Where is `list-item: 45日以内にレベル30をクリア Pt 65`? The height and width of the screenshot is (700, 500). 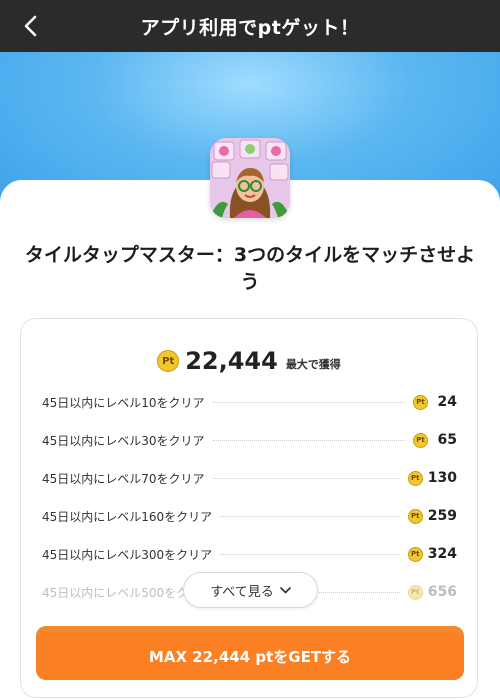 list-item: 45日以内にレベル30をクリア Pt 65 is located at coordinates (249, 440).